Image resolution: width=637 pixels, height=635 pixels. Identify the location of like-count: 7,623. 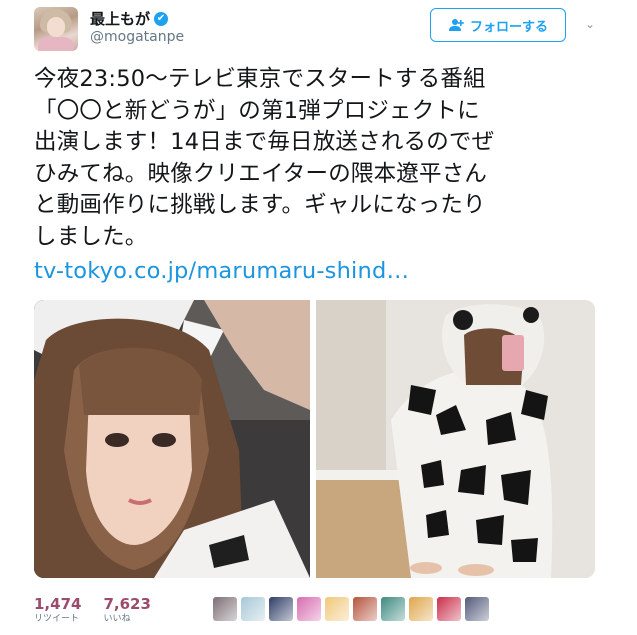
(127, 604).